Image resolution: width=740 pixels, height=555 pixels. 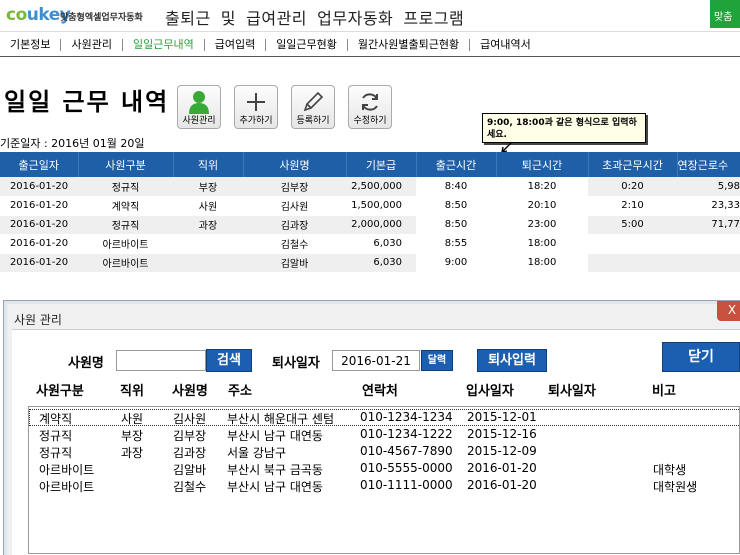 What do you see at coordinates (505, 44) in the screenshot?
I see `nav-salary-statement: 급여내역서` at bounding box center [505, 44].